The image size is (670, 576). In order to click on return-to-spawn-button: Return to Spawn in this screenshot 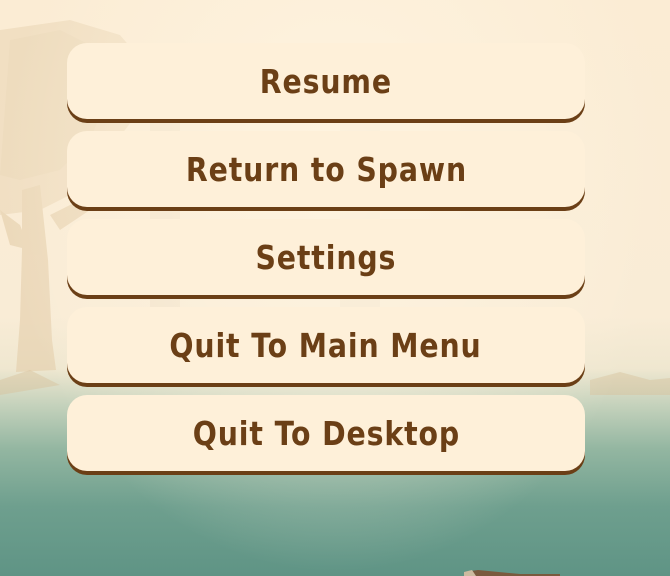, I will do `click(326, 169)`.